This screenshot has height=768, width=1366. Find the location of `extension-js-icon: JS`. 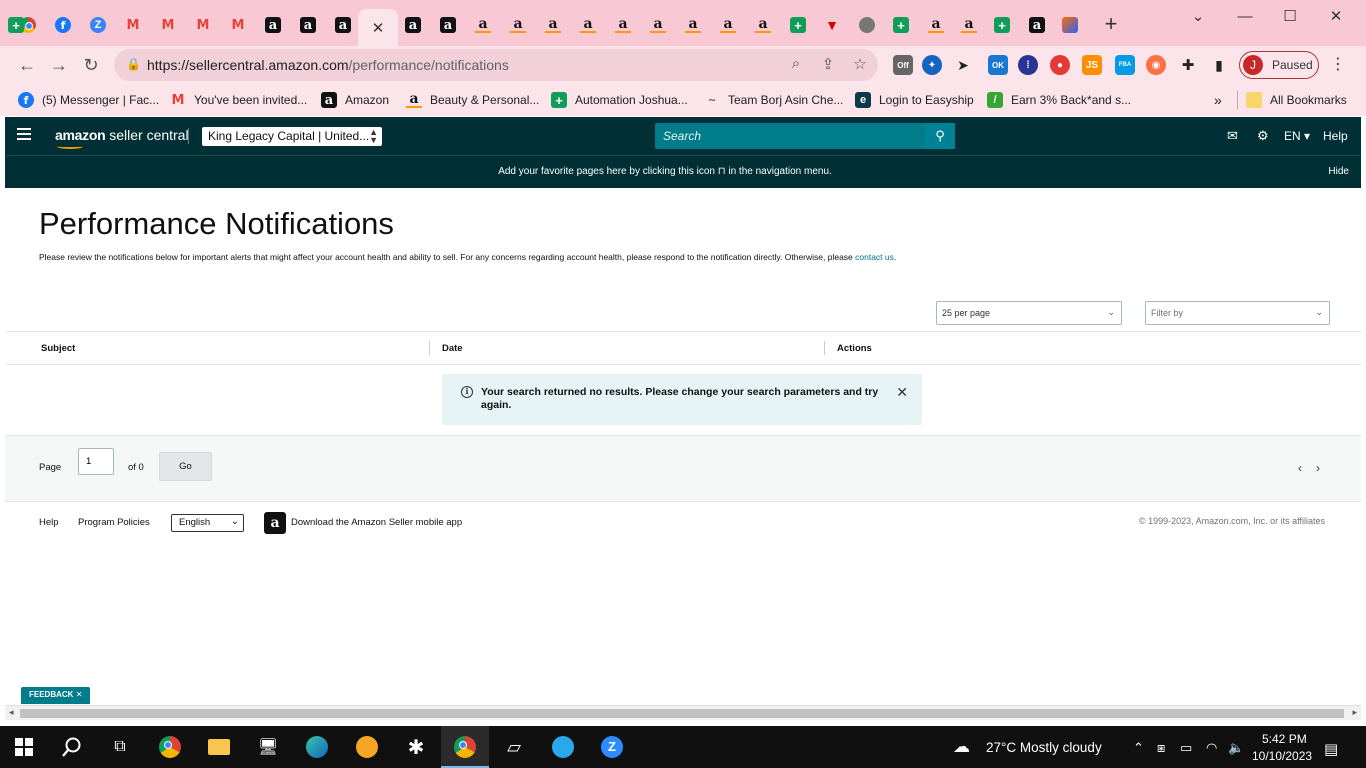

extension-js-icon: JS is located at coordinates (1092, 65).